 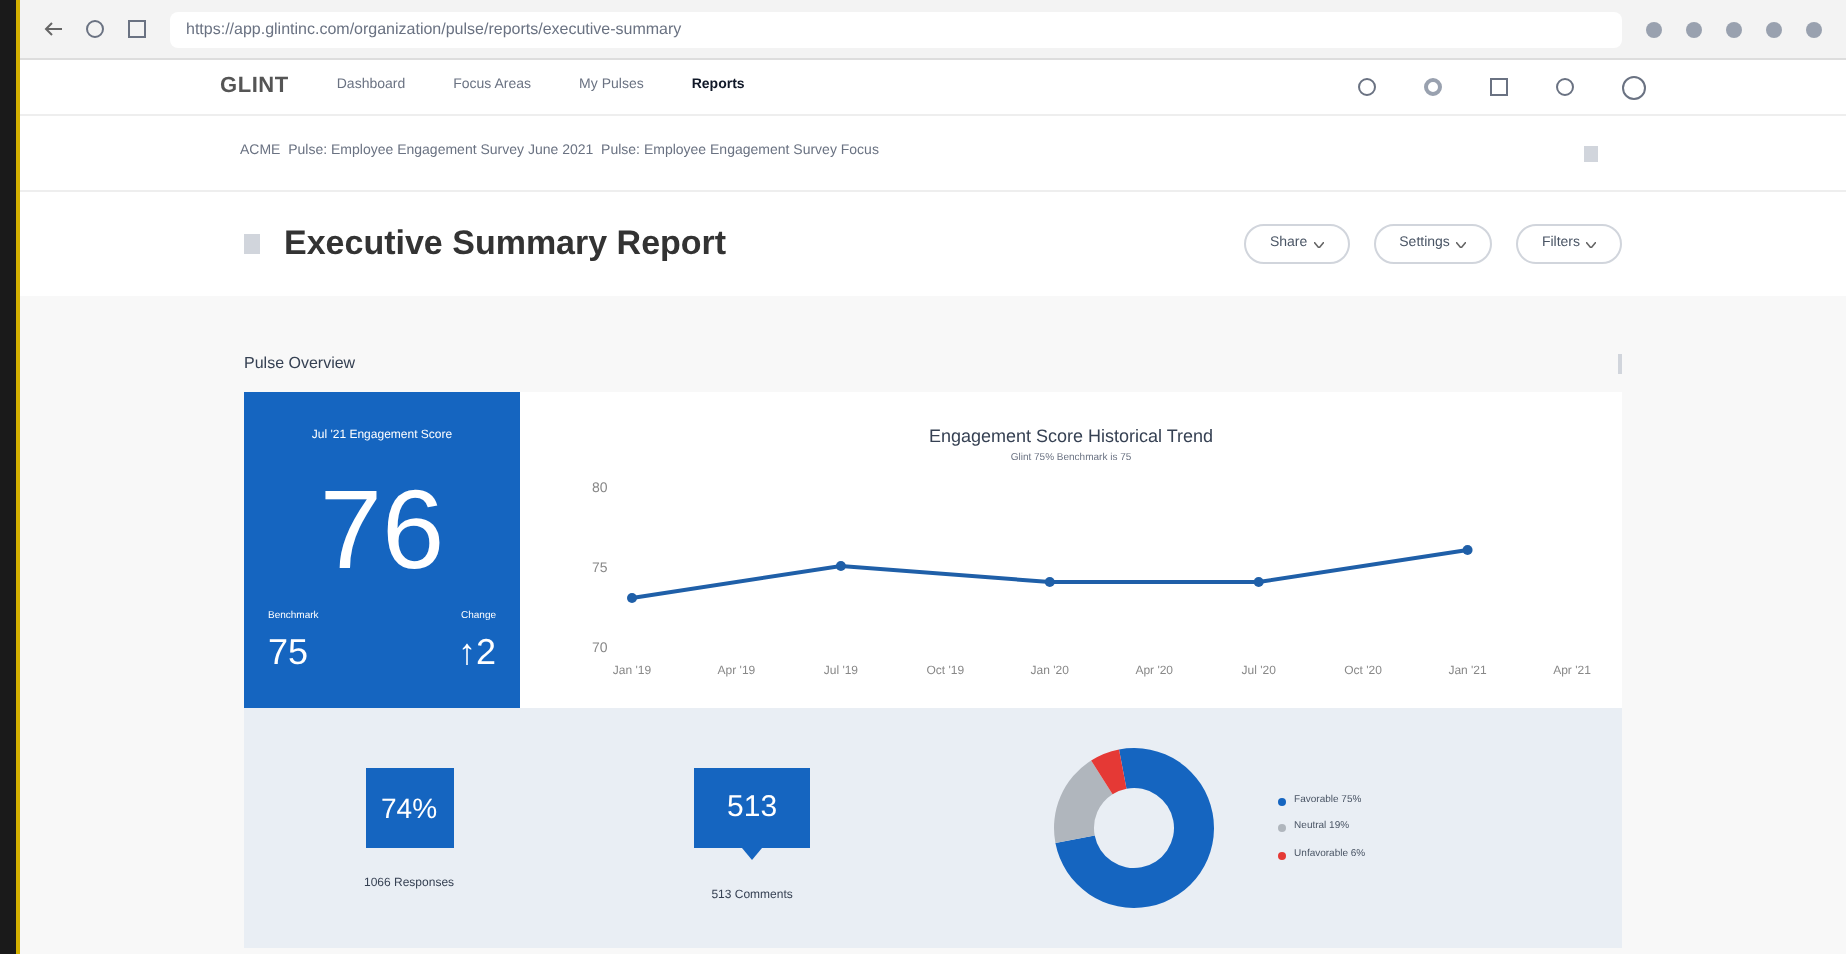 What do you see at coordinates (288, 652) in the screenshot?
I see `benchmark-value: 75` at bounding box center [288, 652].